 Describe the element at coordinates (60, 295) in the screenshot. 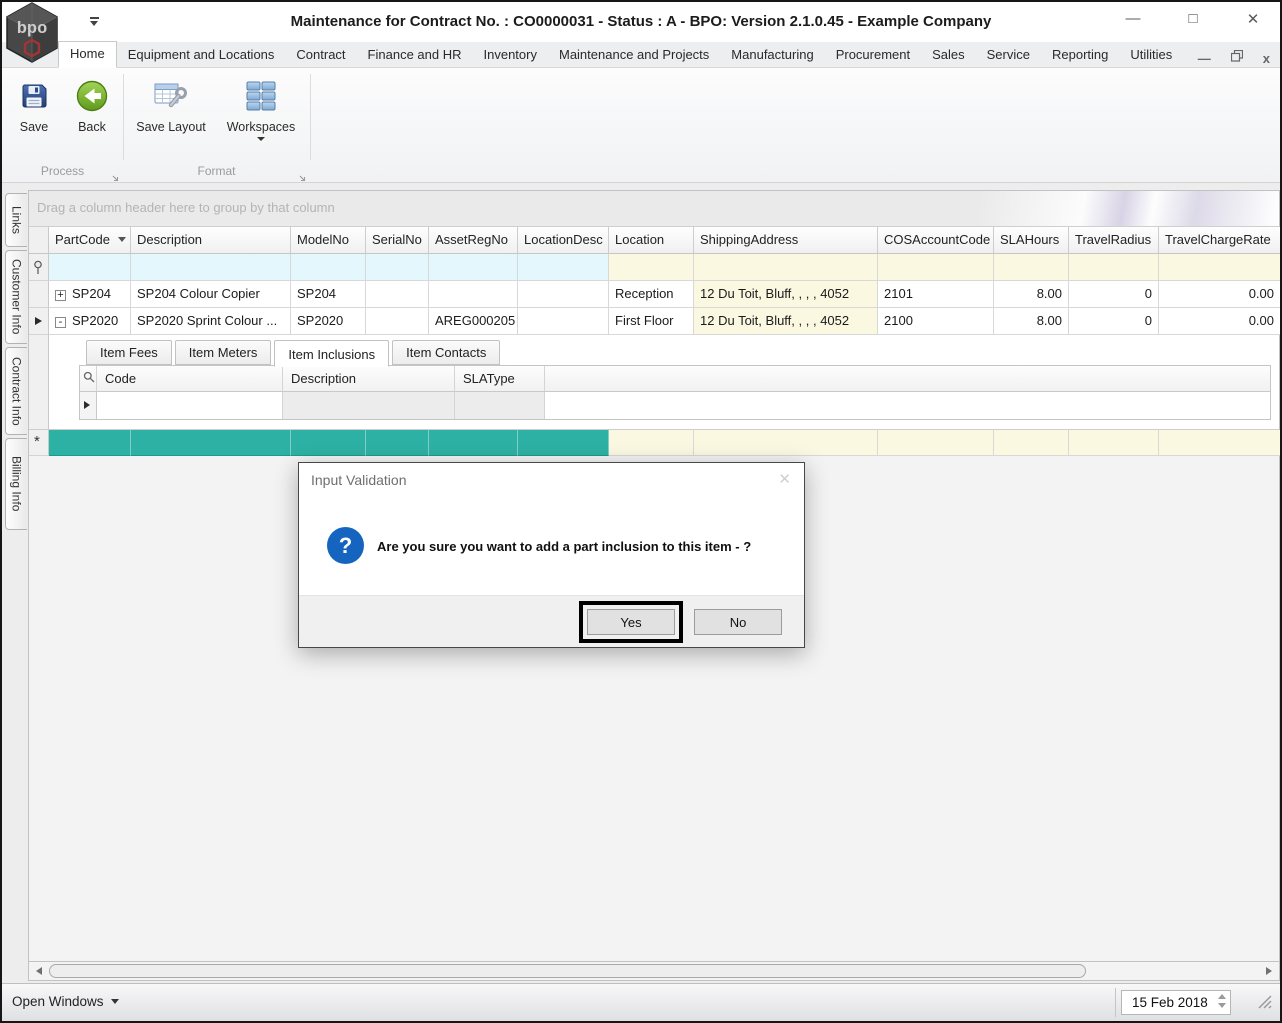

I see `expand-icon: +` at that location.